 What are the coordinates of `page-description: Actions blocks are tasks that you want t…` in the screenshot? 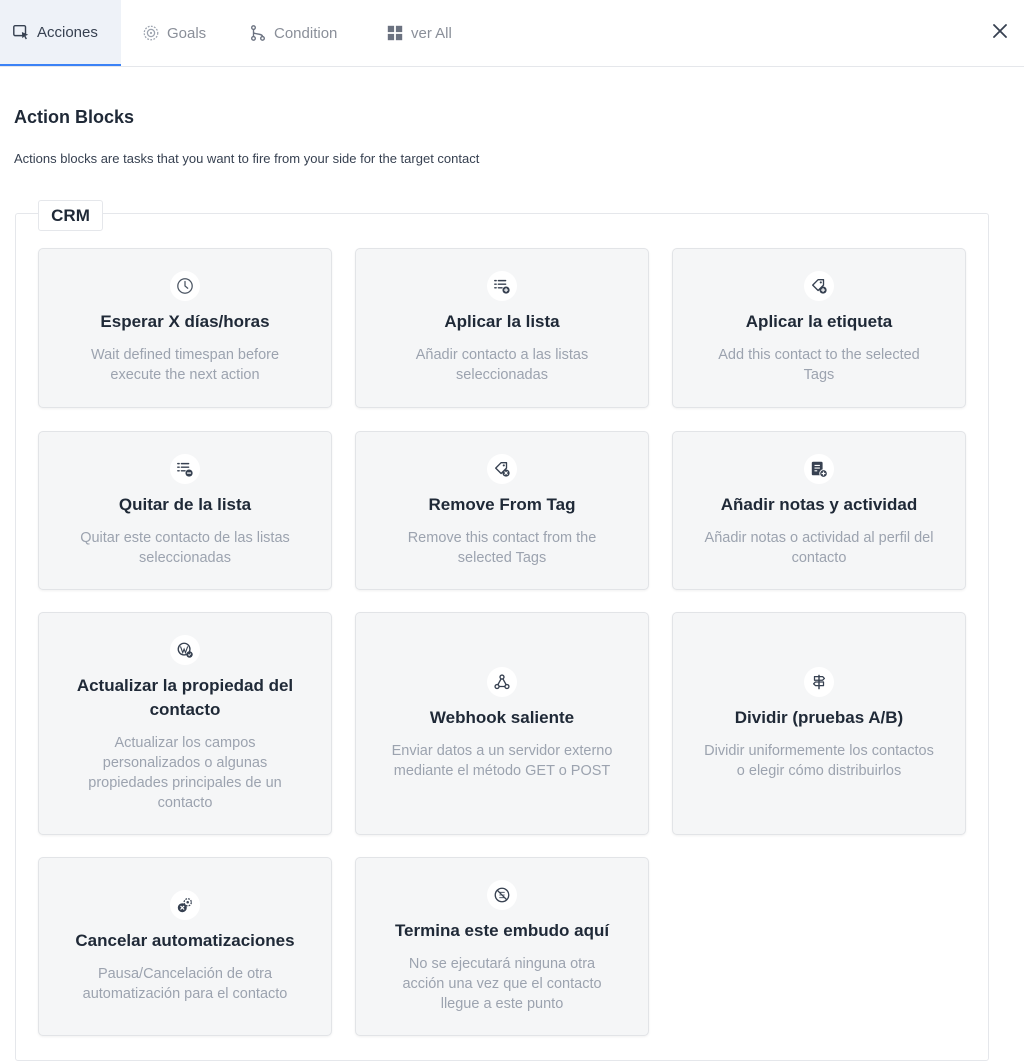 It's located at (247, 158).